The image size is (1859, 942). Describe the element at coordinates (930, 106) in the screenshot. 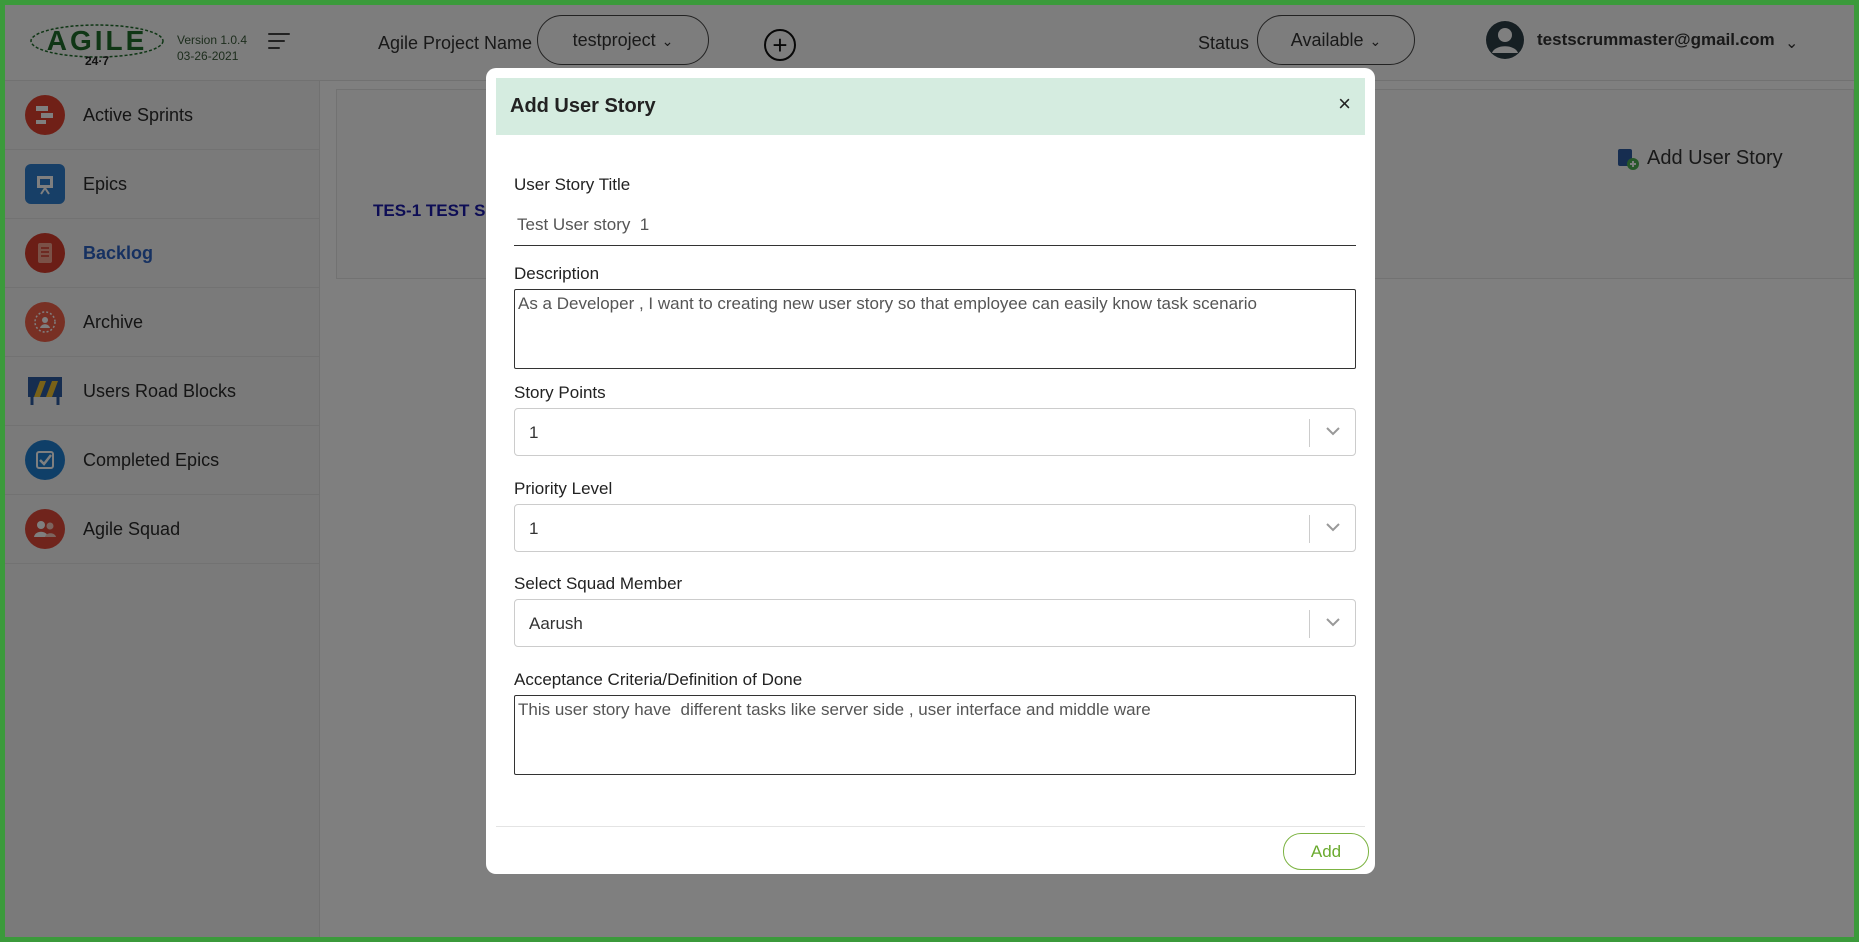

I see `modal-header: Add User Story ×` at that location.